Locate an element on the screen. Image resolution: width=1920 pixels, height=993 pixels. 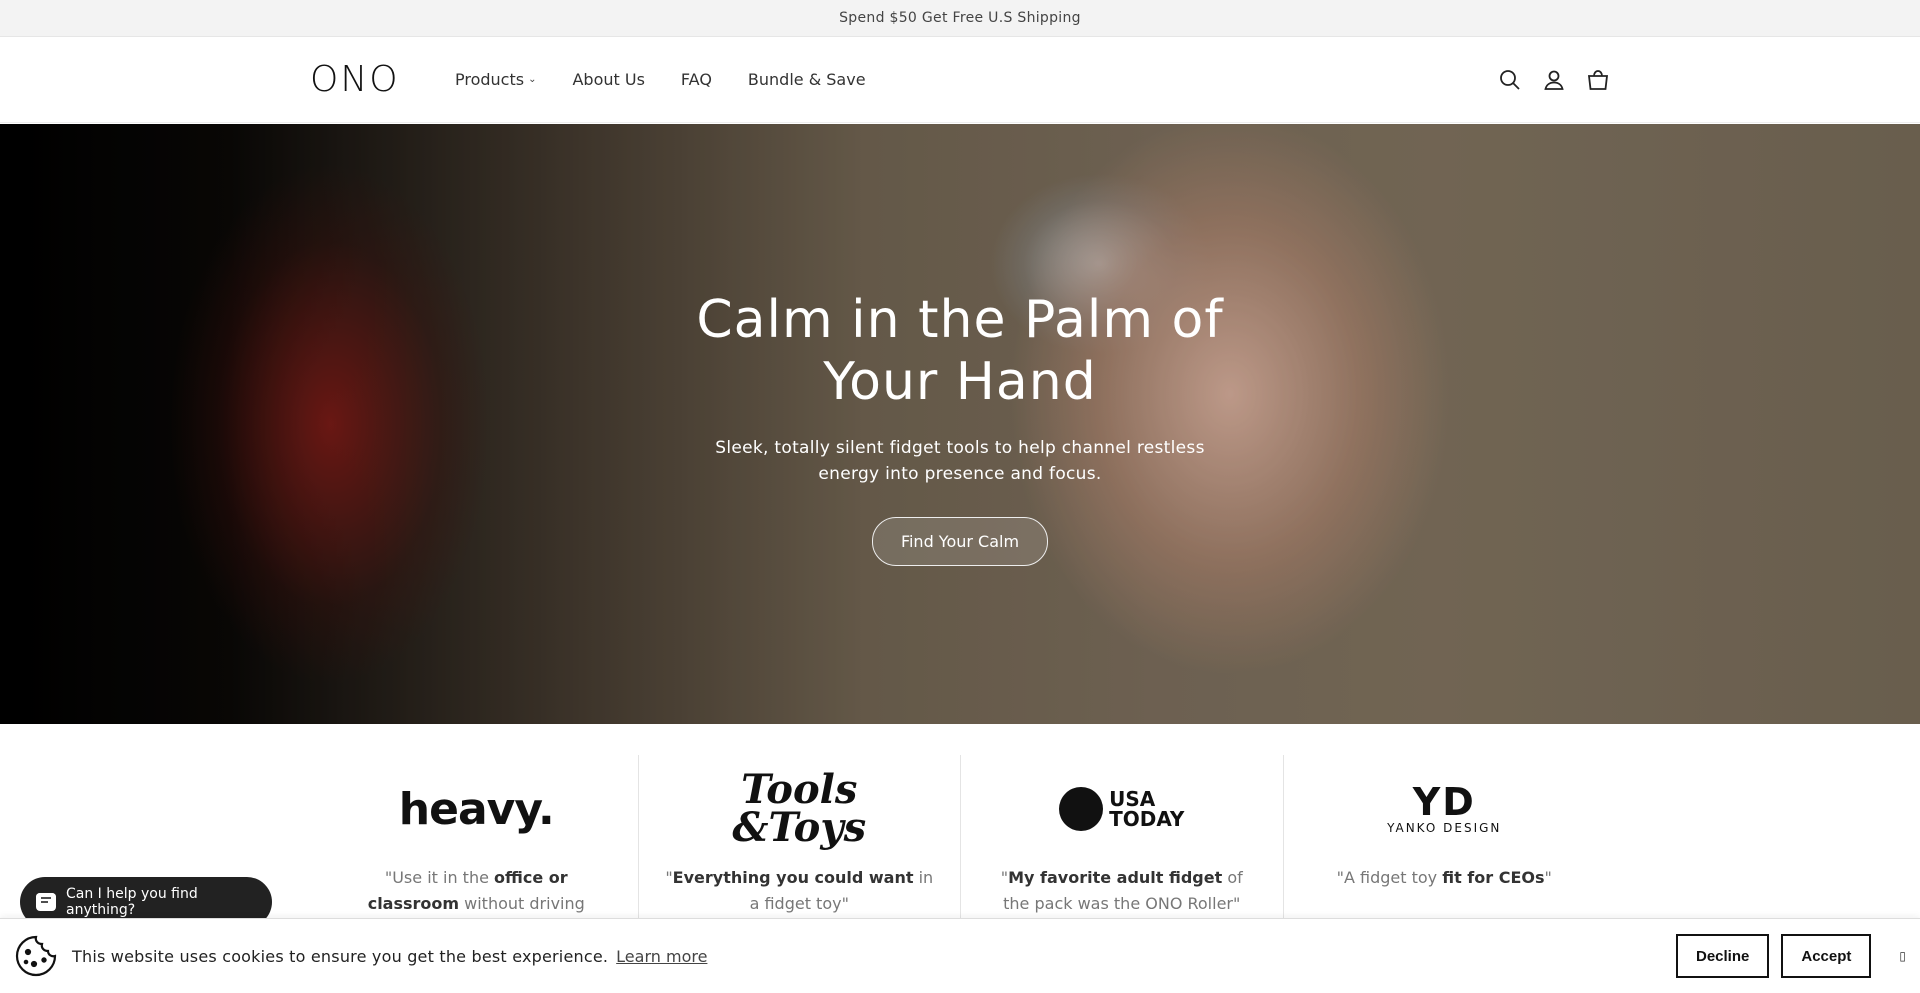
quote-pre: "A fidget toy is located at coordinates (1389, 877).